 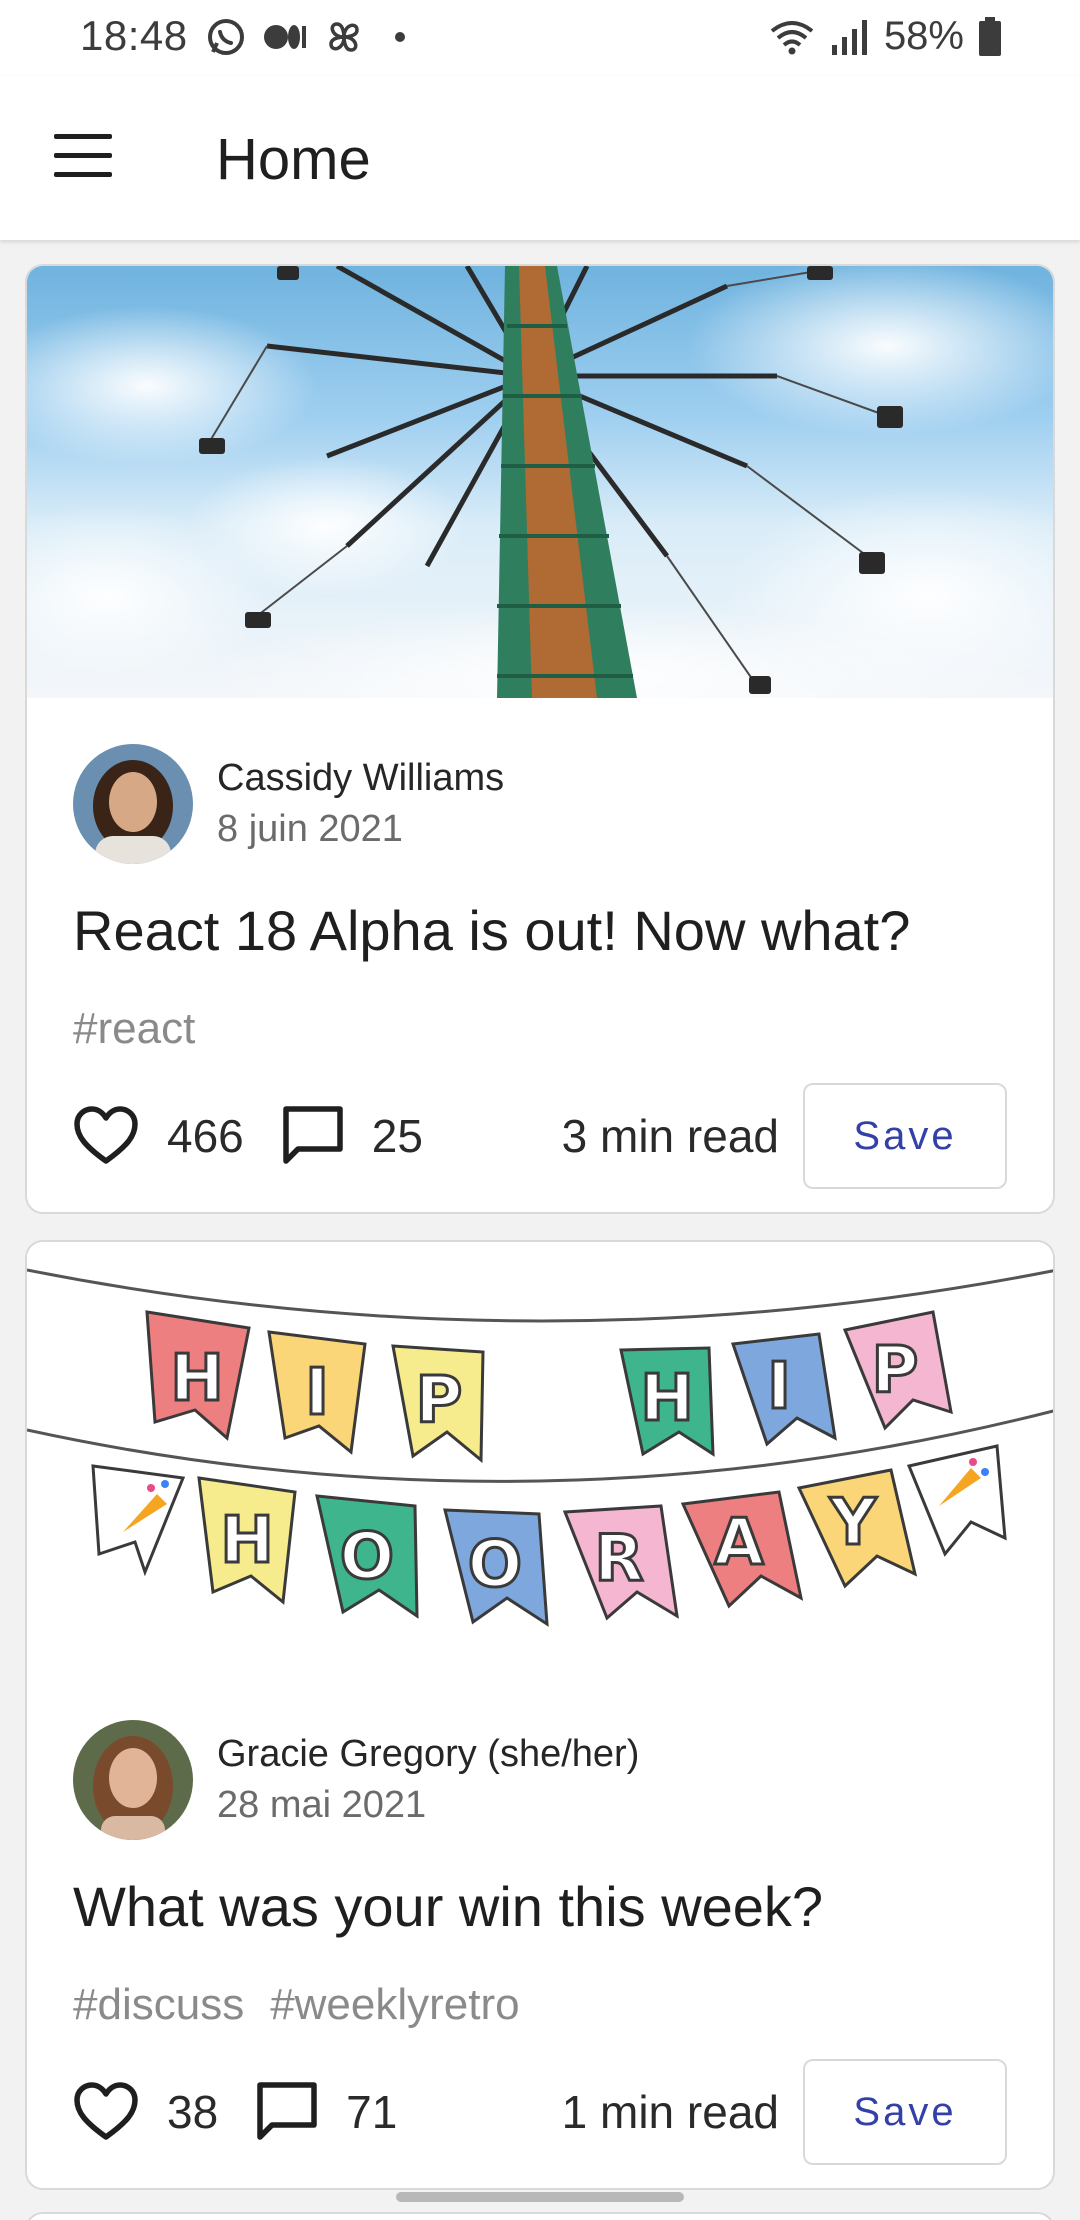 What do you see at coordinates (356, 1780) in the screenshot?
I see `author-row: Gracie Gregory (she/her) 28 mai 2021` at bounding box center [356, 1780].